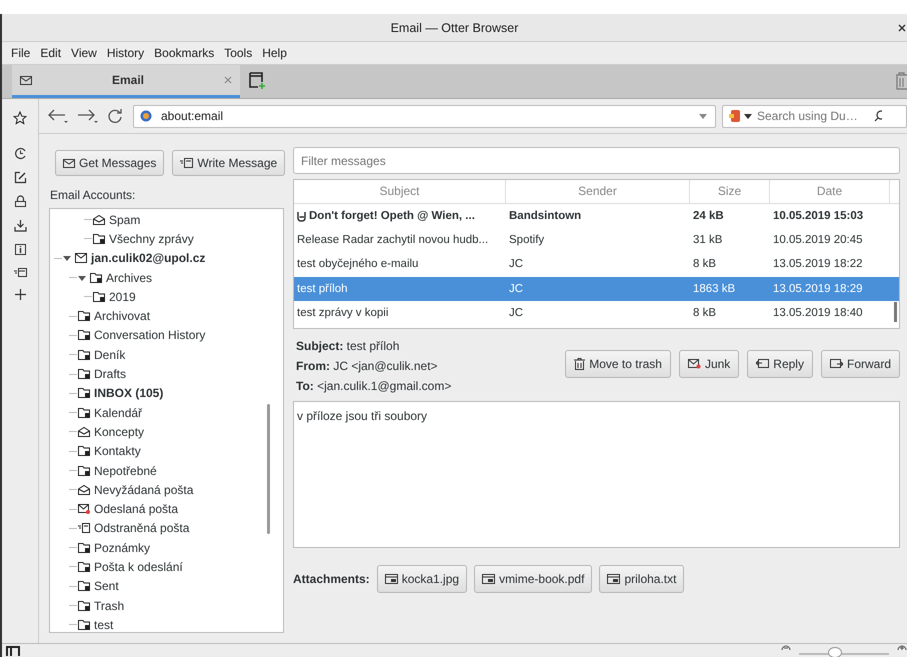  What do you see at coordinates (124, 219) in the screenshot?
I see `folder-item: Spam` at bounding box center [124, 219].